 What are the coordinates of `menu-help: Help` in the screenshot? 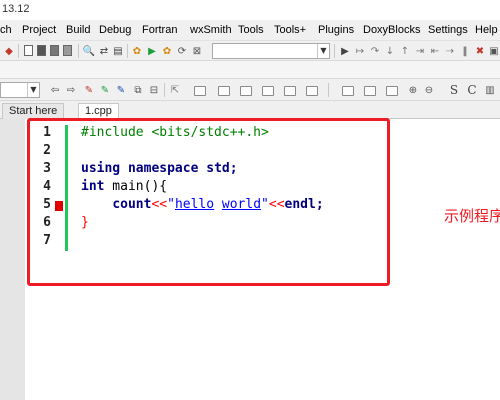 It's located at (486, 30).